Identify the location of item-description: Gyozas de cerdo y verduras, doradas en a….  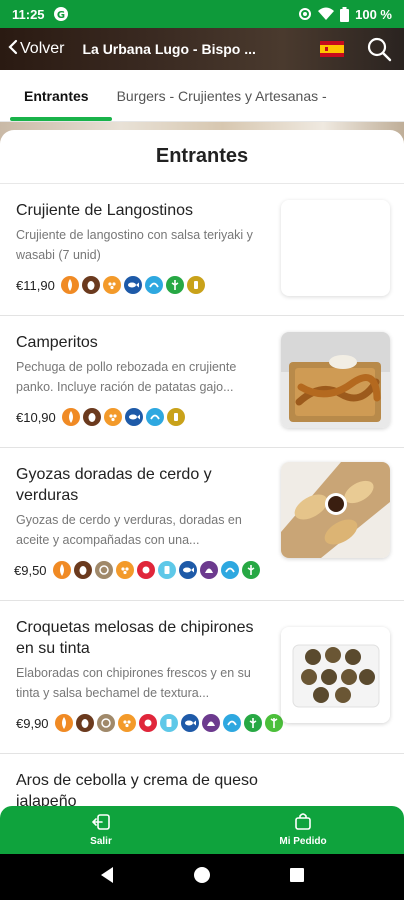
(129, 530).